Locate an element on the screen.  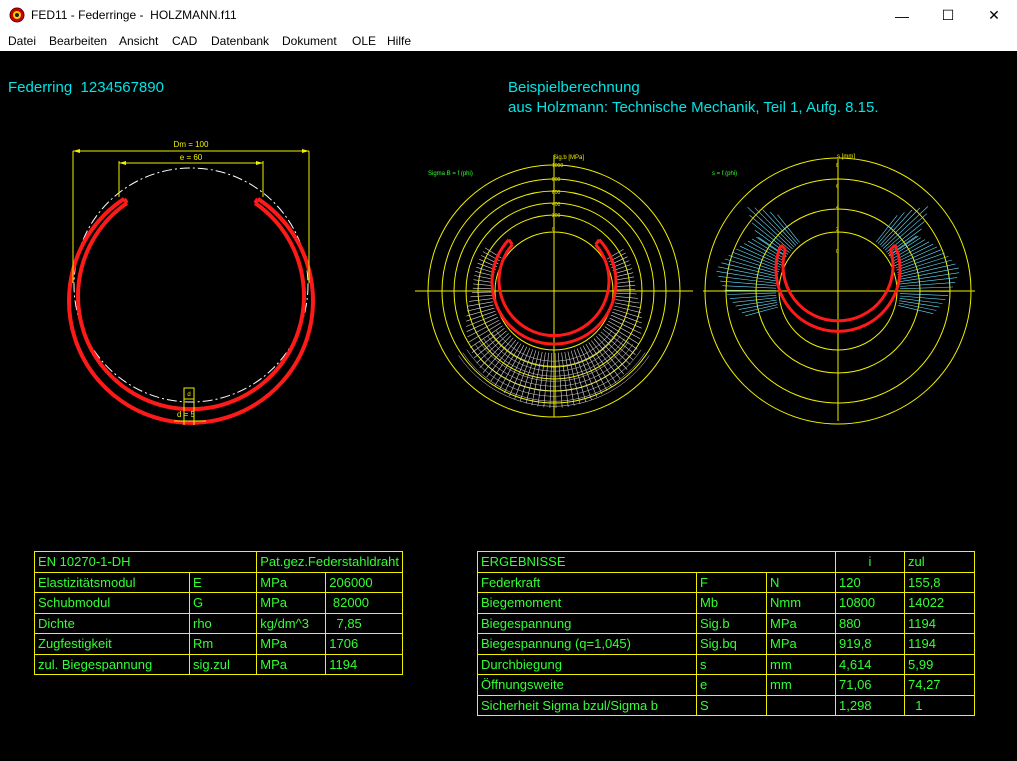
deflection-chart: s = f (phi) s [mm] 8 6 4 2 0 is located at coordinates (839, 289).